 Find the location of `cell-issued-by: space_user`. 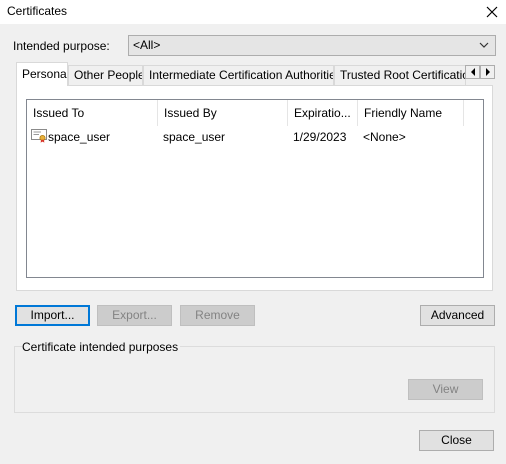

cell-issued-by: space_user is located at coordinates (194, 137).